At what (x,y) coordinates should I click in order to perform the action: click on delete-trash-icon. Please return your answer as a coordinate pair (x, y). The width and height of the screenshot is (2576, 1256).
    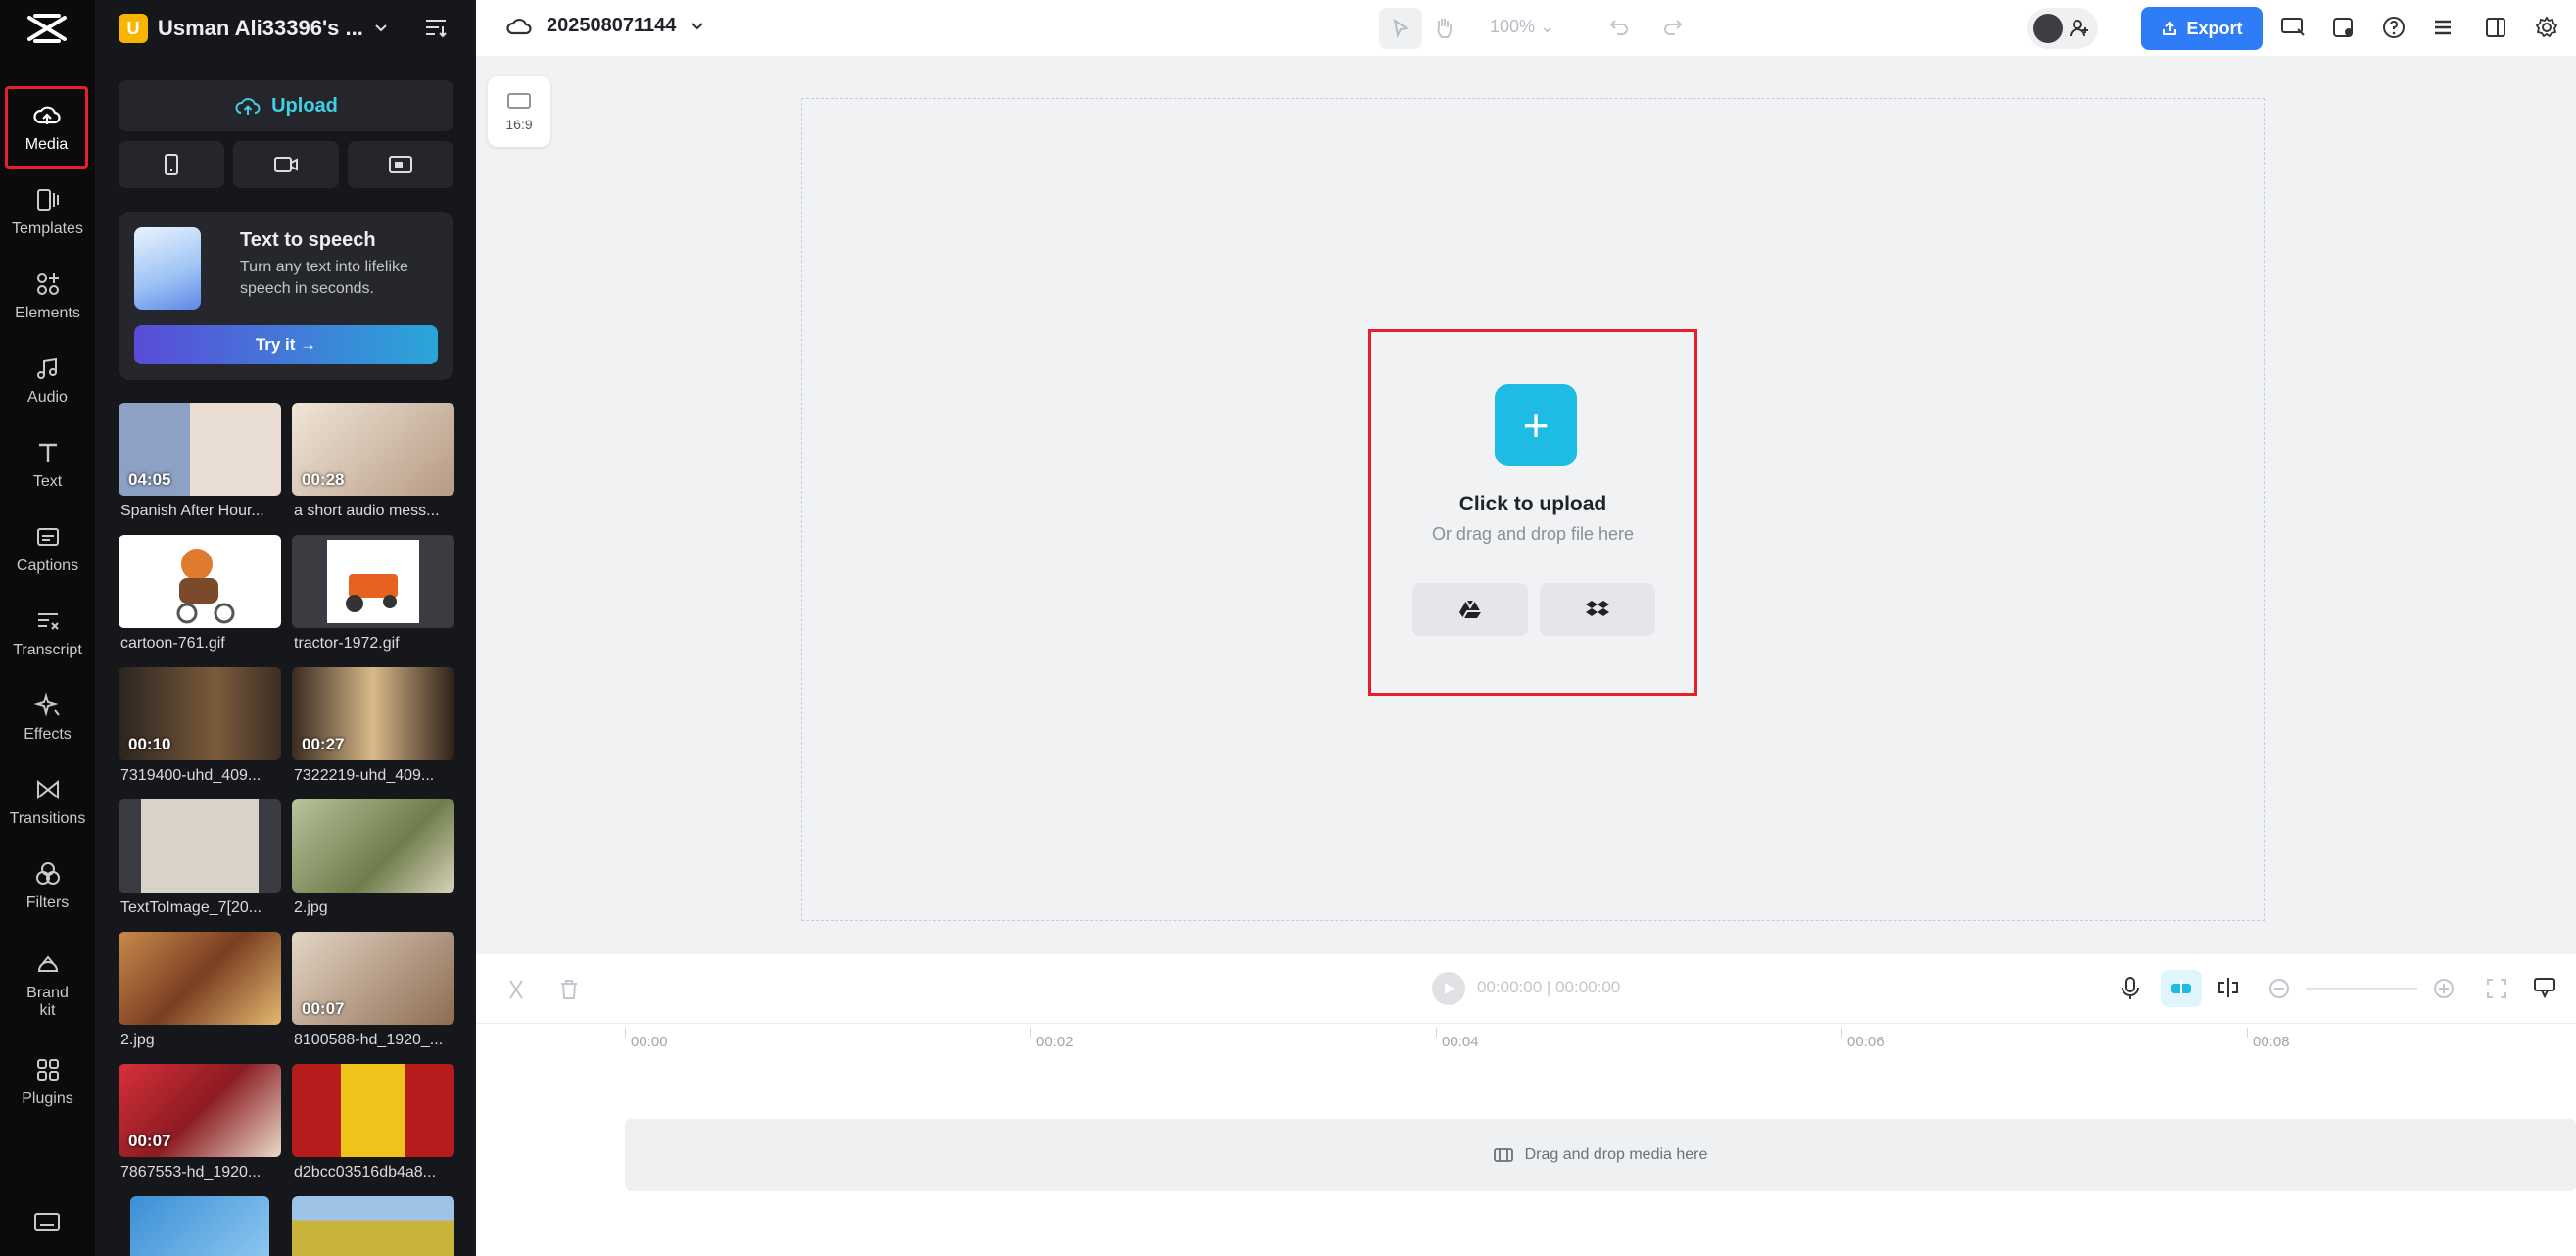
    Looking at the image, I should click on (569, 990).